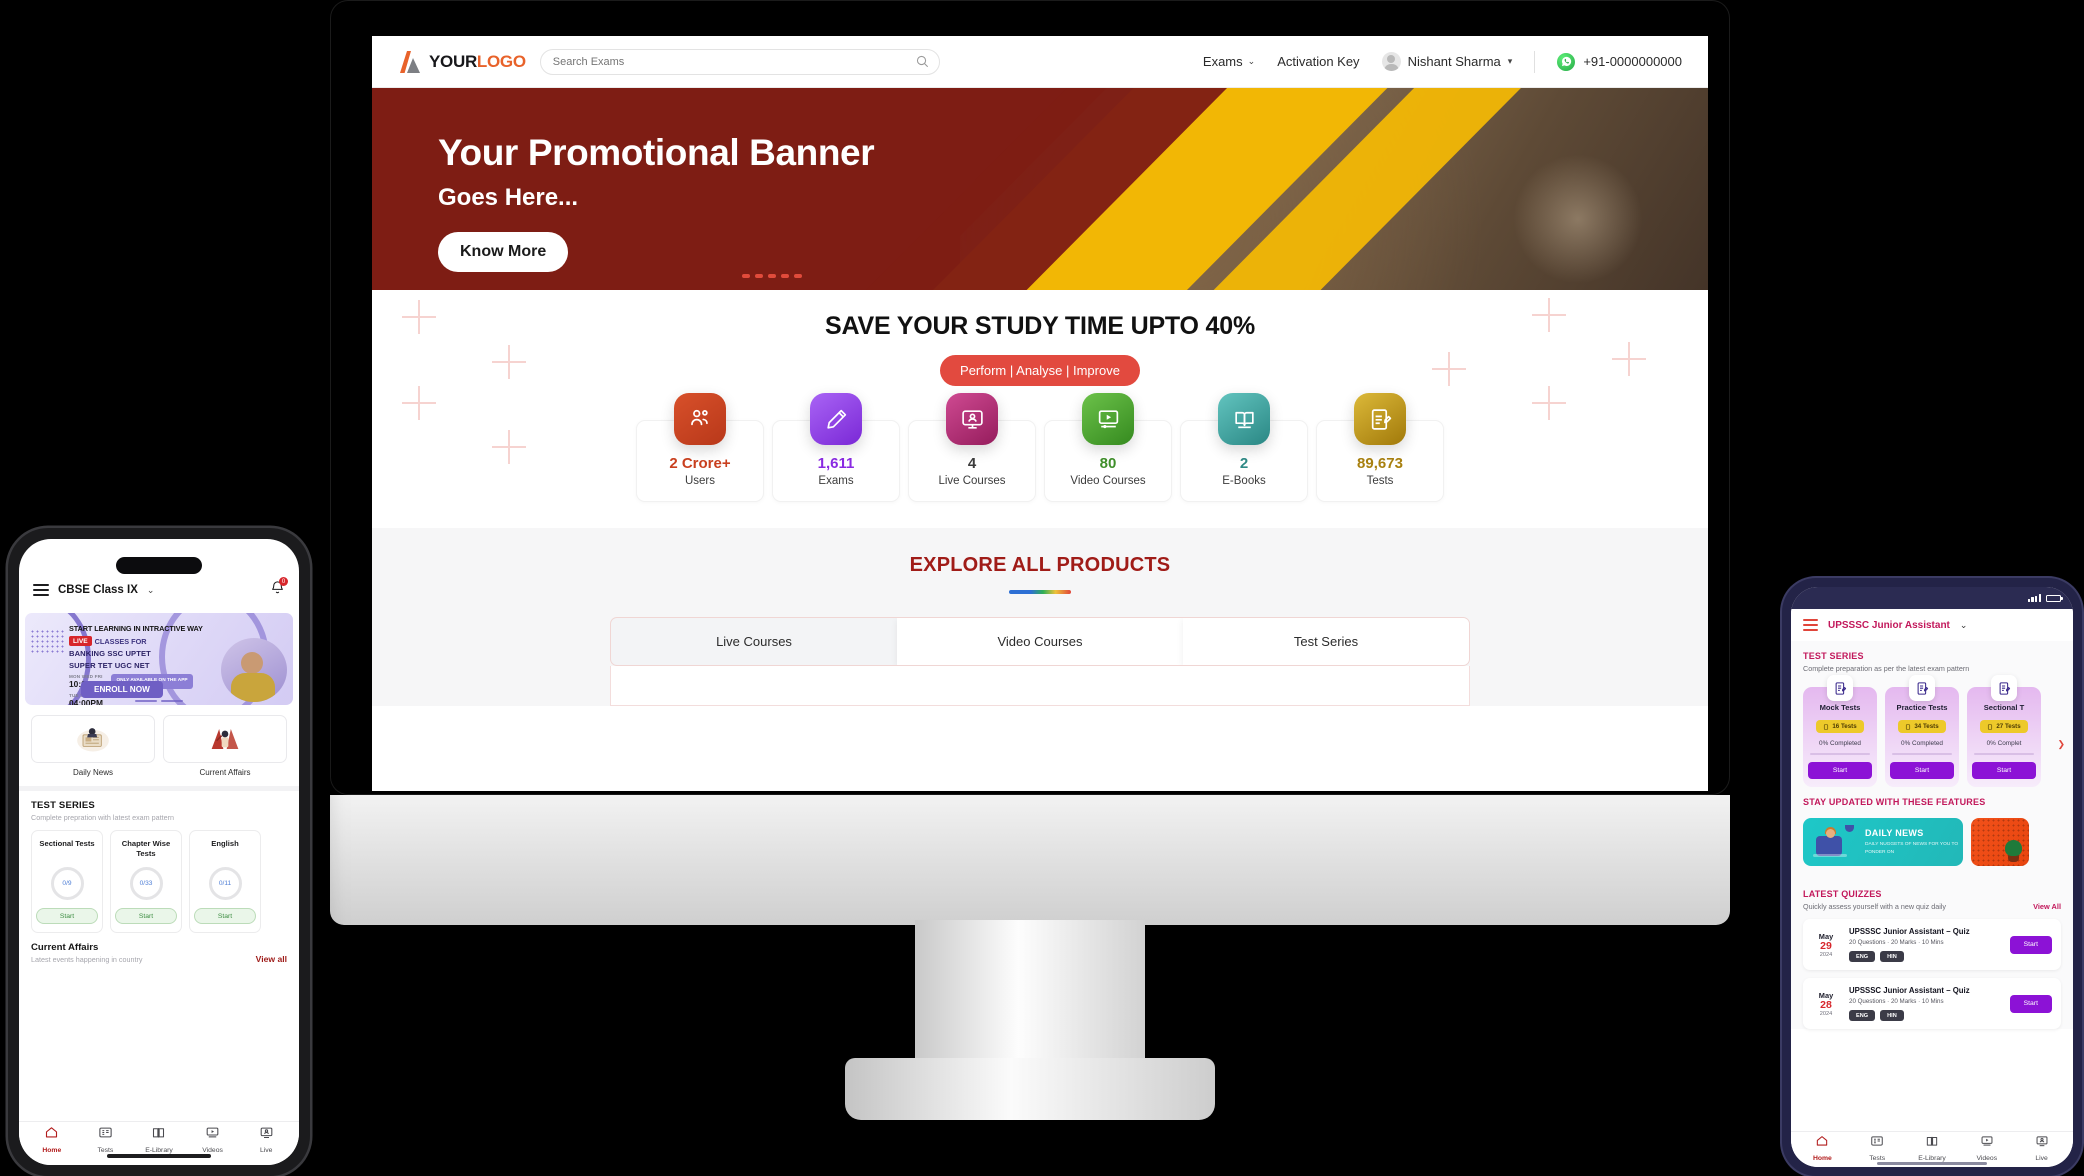 Image resolution: width=2084 pixels, height=1176 pixels. What do you see at coordinates (1894, 833) in the screenshot?
I see `feature-title: DAILY NEWS` at bounding box center [1894, 833].